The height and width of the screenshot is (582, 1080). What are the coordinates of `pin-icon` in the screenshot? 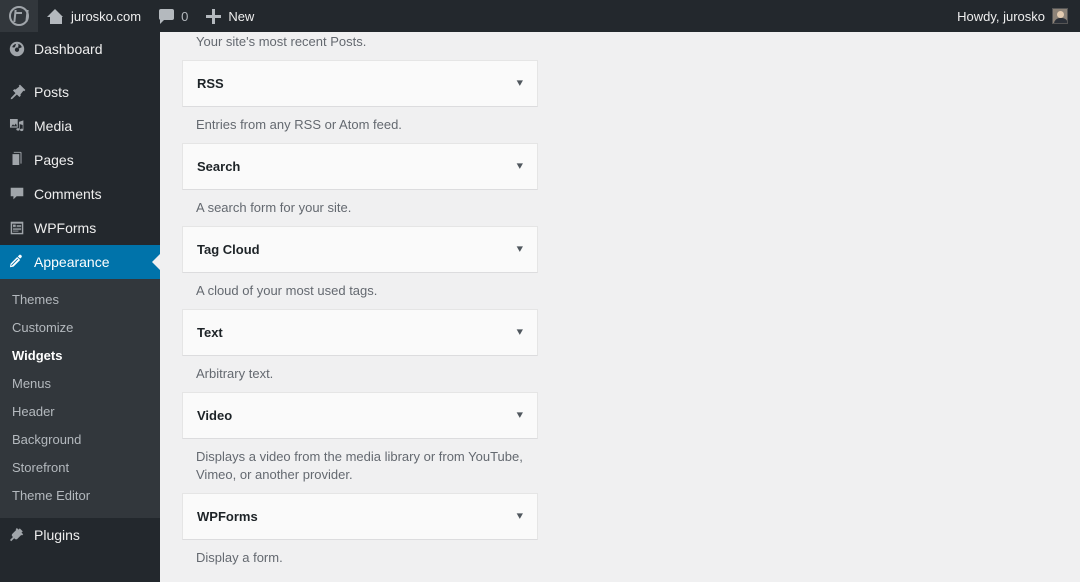 It's located at (17, 92).